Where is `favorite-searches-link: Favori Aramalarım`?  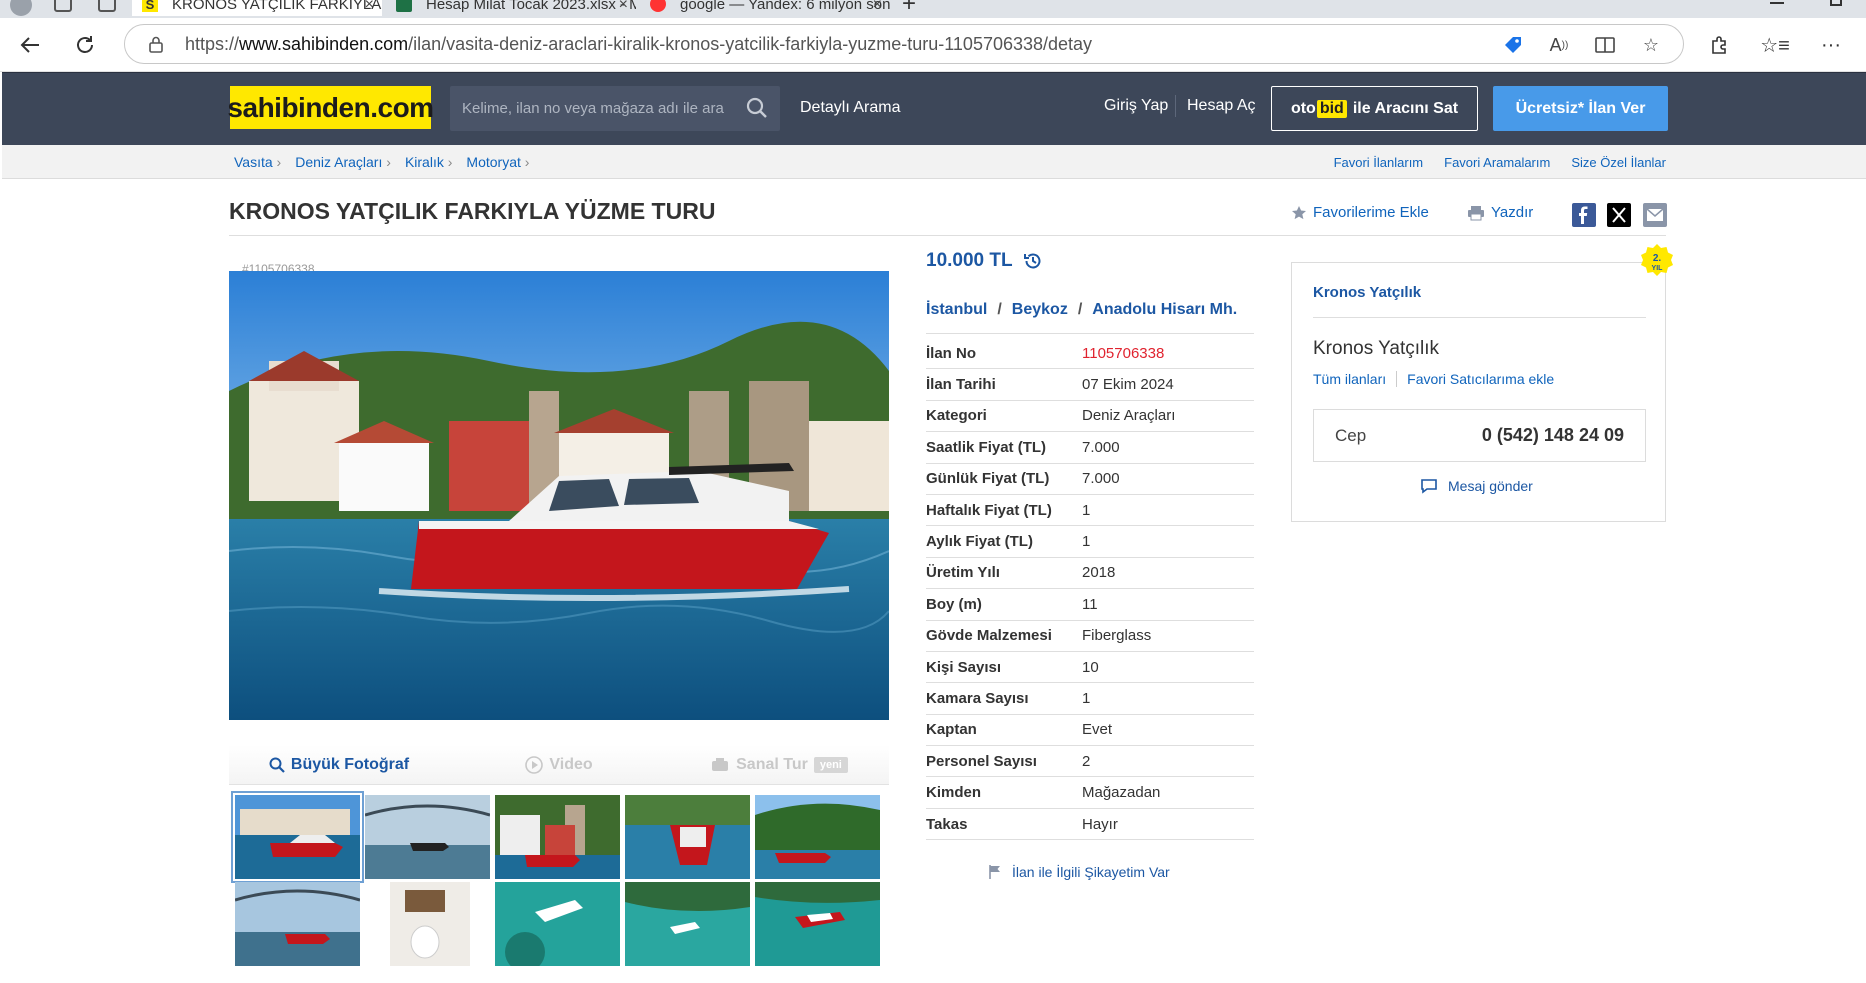
favorite-searches-link: Favori Aramalarım is located at coordinates (1486, 162).